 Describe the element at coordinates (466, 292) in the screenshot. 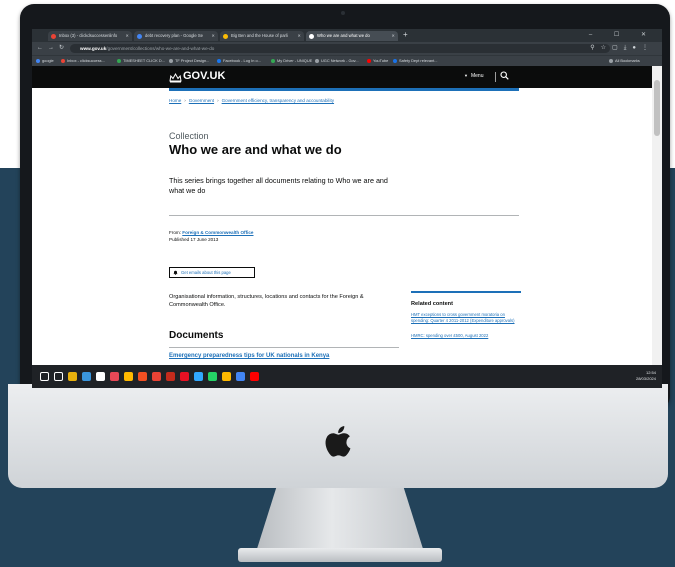

I see `related-content-rule` at that location.